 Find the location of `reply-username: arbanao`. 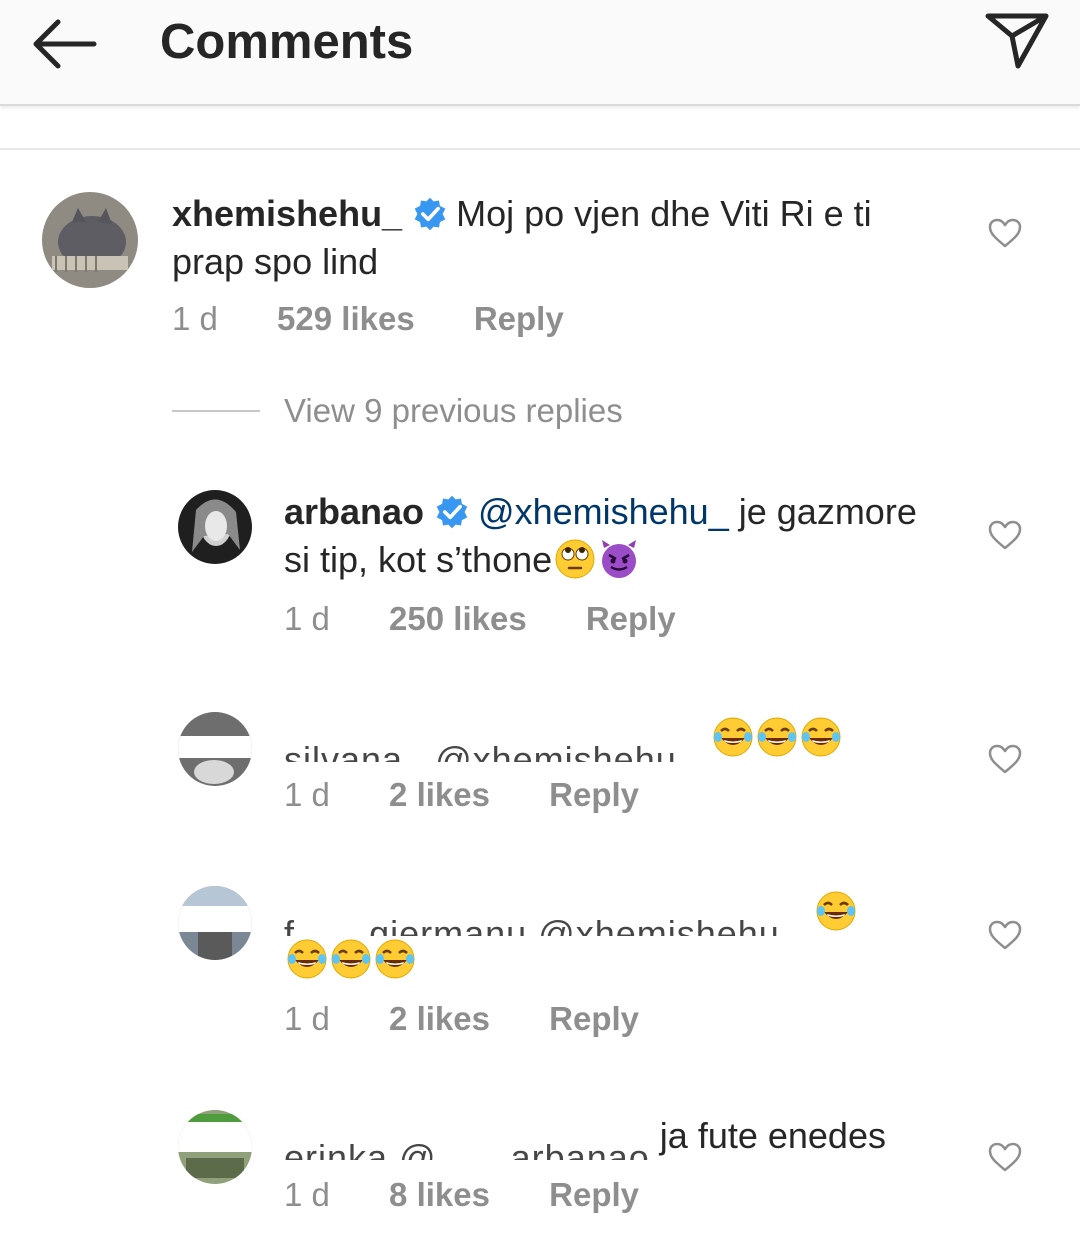

reply-username: arbanao is located at coordinates (354, 511).